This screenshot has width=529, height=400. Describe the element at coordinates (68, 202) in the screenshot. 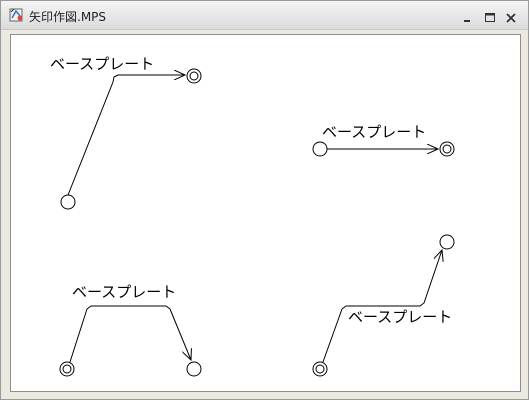

I see `arrow-1-start-circle` at that location.